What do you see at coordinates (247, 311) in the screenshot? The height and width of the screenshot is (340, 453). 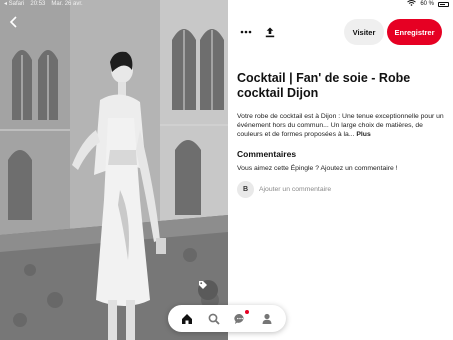 I see `notification-dot` at bounding box center [247, 311].